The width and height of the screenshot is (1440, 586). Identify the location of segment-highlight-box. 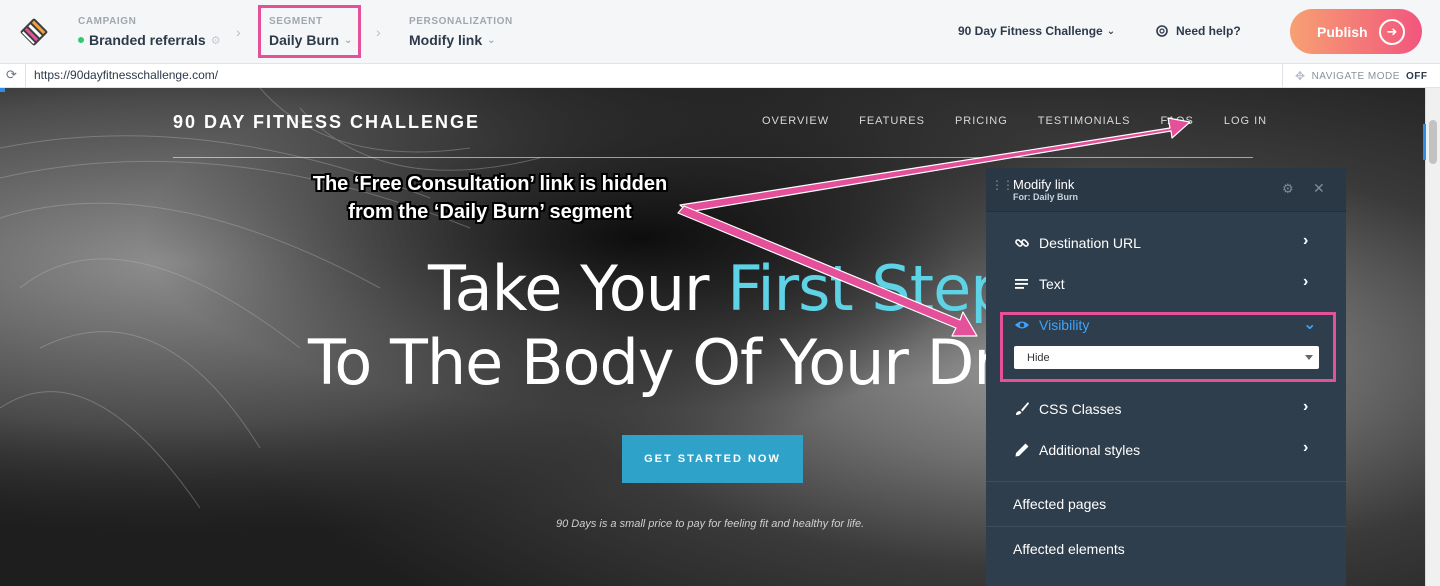
(309, 31).